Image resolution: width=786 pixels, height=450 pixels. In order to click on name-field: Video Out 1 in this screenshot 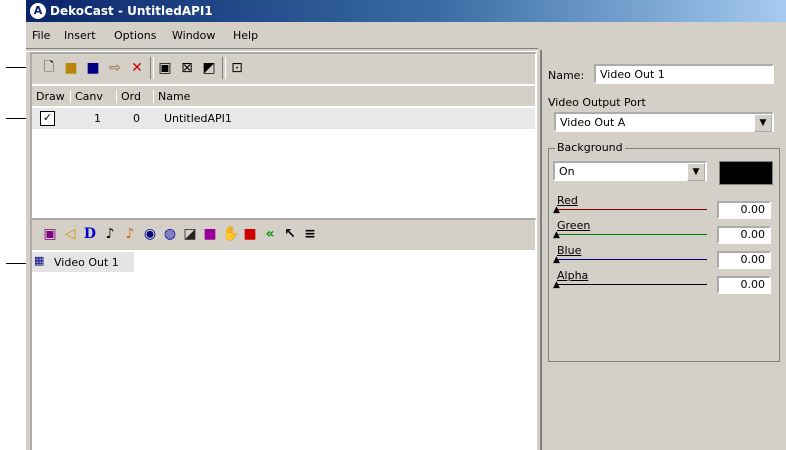, I will do `click(684, 74)`.